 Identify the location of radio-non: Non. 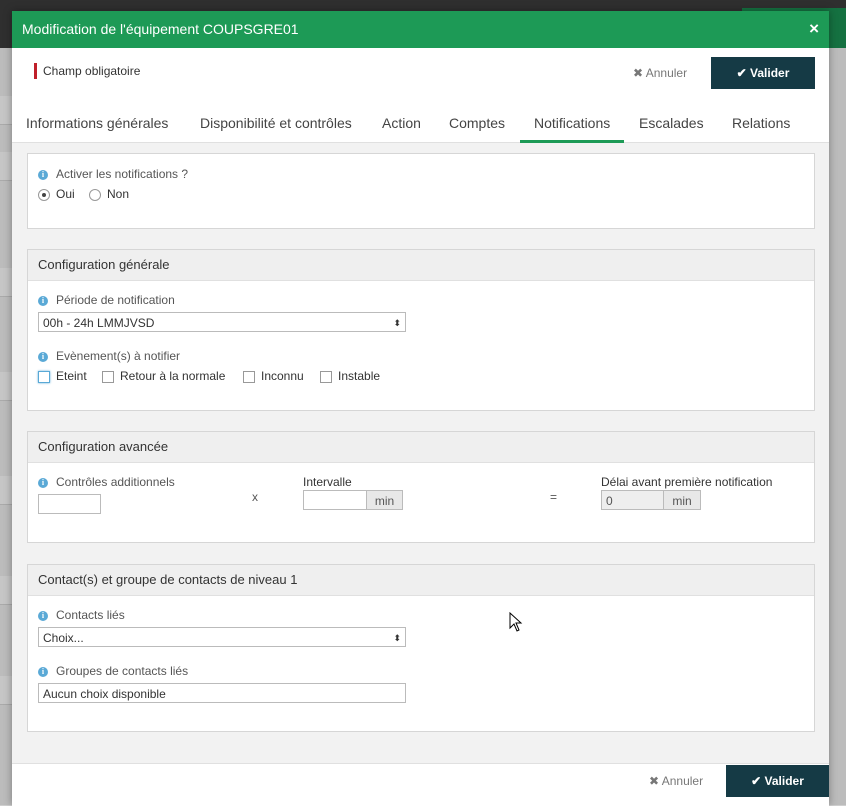
(109, 194).